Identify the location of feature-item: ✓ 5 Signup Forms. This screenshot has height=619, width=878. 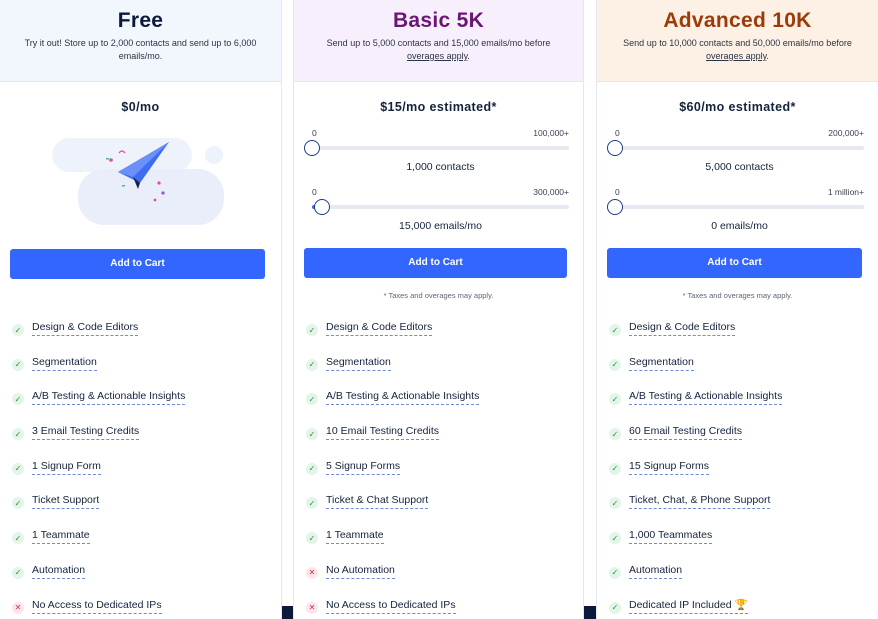
(440, 476).